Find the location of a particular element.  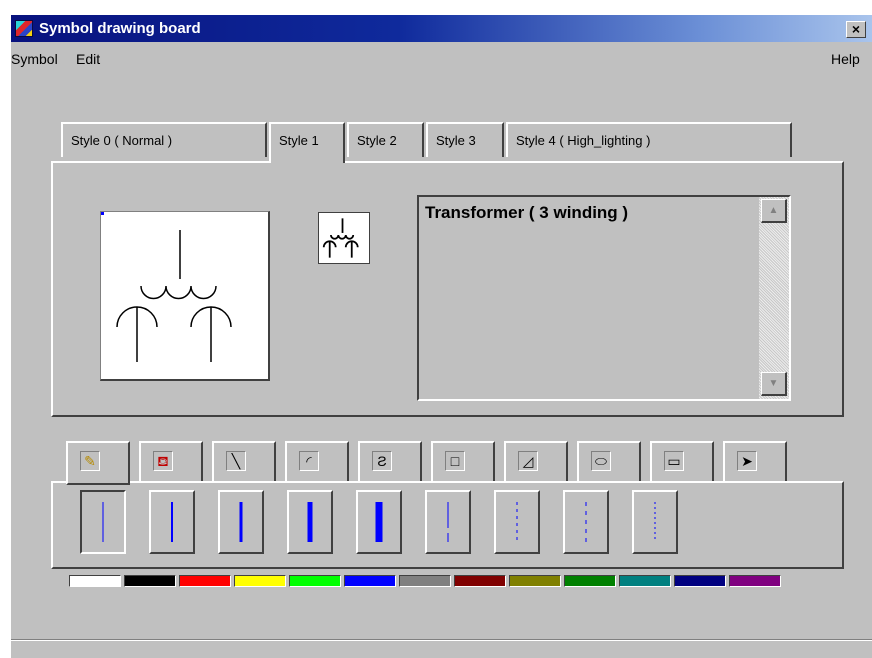

tool-tab-rectangle: □ is located at coordinates (463, 462).